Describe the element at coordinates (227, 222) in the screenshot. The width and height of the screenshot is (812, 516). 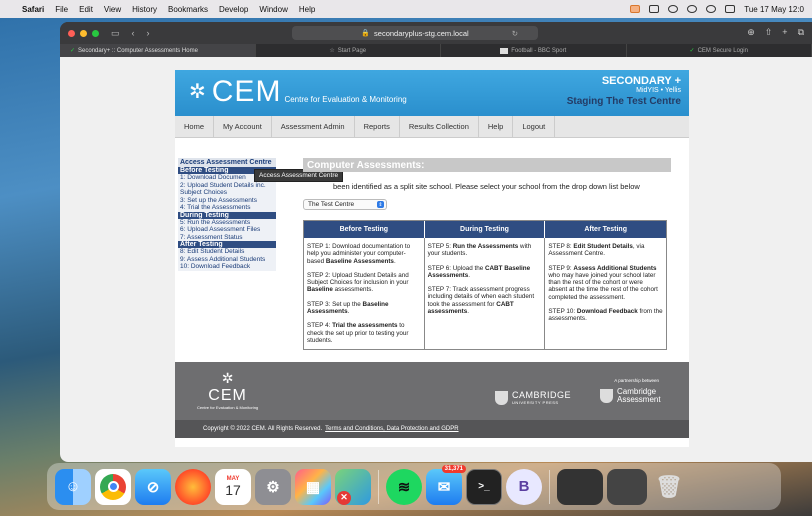
I see `sidebar-item-run: 5: Run the Assessments` at that location.